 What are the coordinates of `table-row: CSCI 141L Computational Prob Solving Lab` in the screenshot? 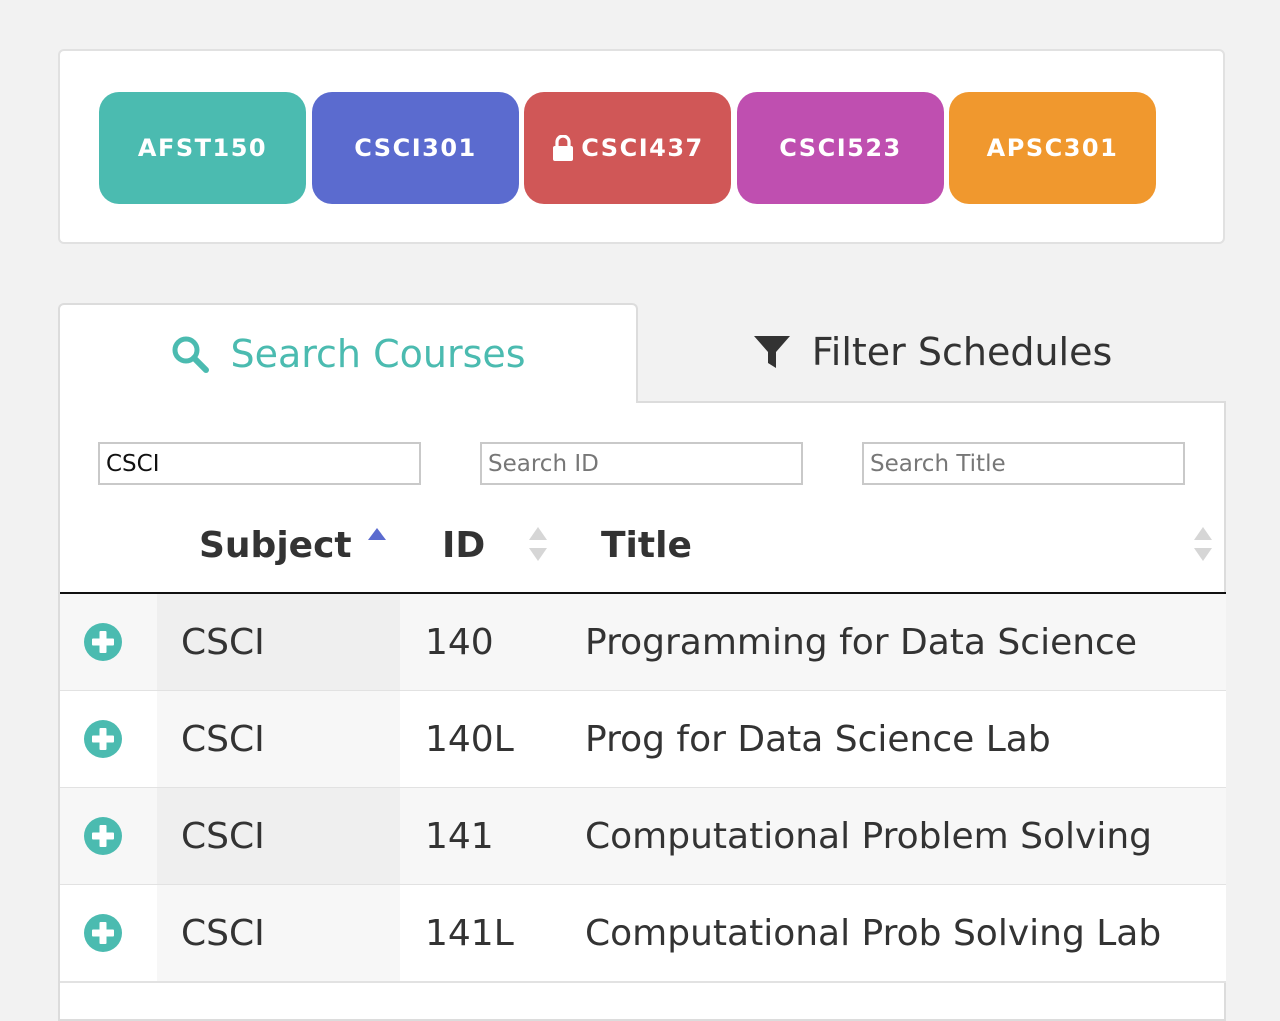 It's located at (643, 934).